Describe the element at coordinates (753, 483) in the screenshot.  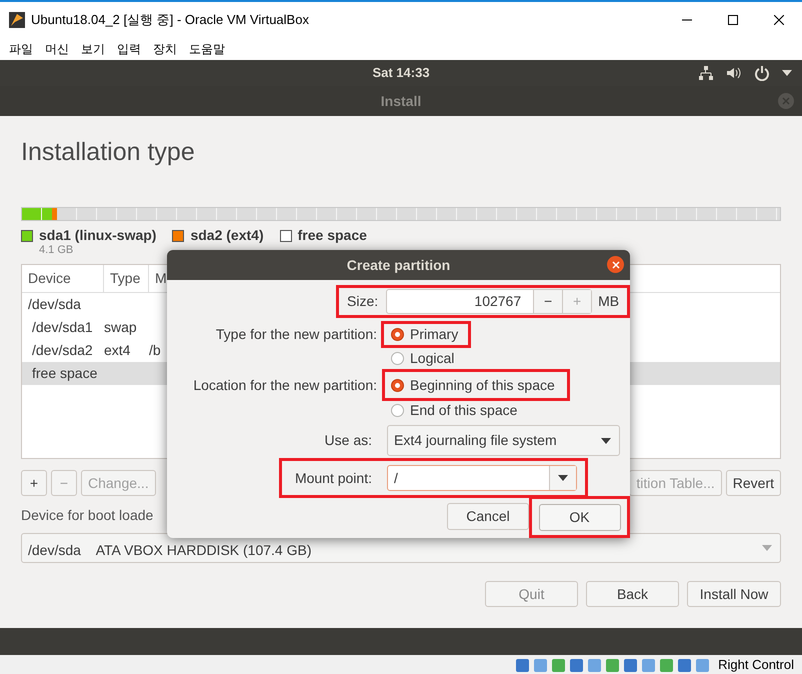
I see `table-button: Revert` at that location.